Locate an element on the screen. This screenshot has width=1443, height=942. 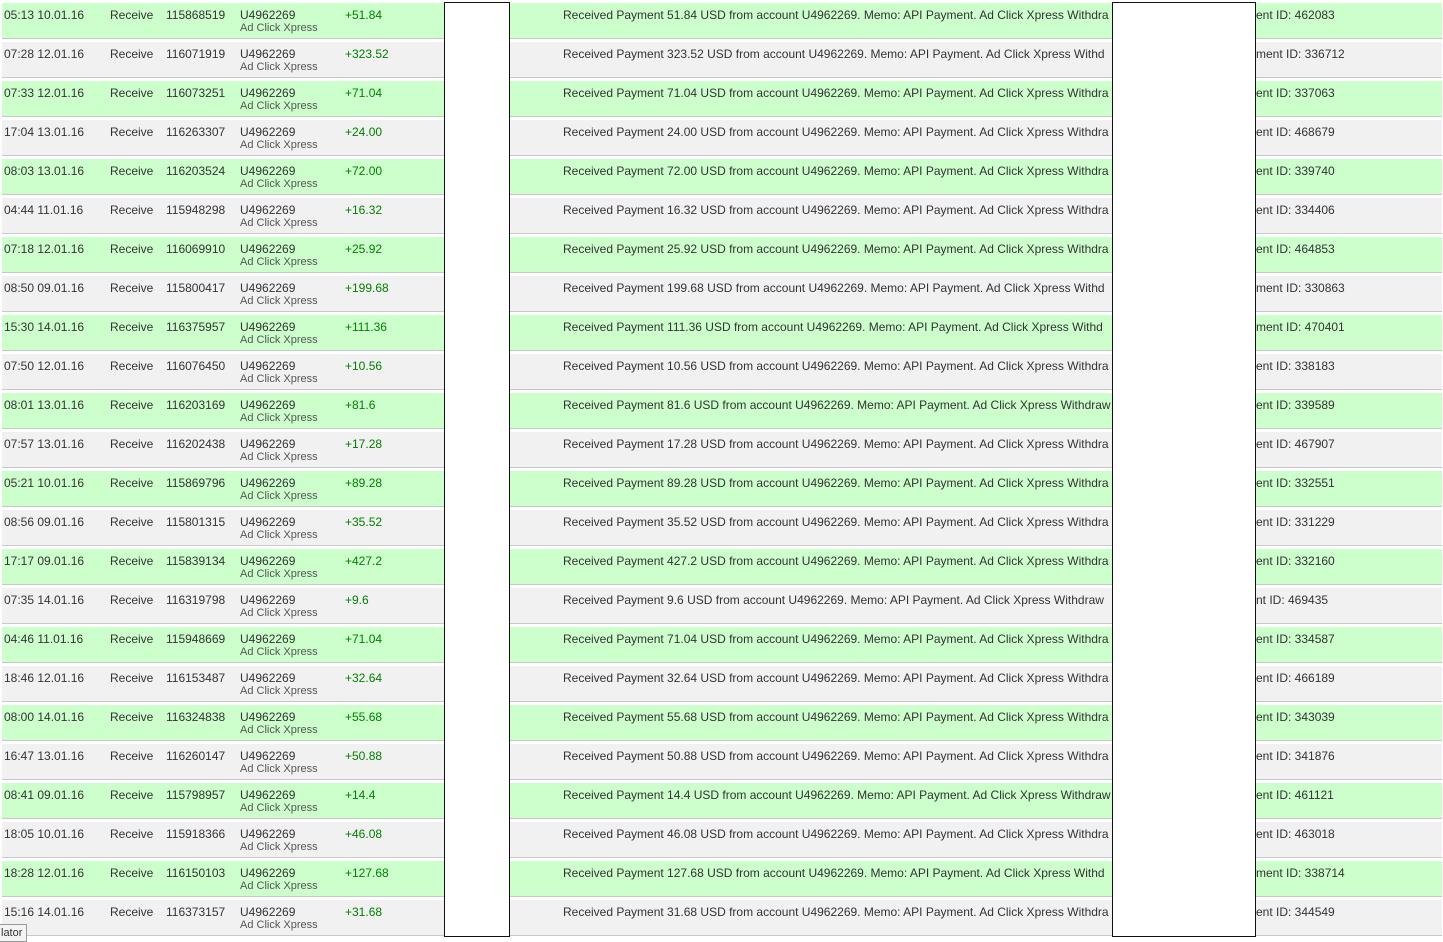
transaction-batch: 116202438 is located at coordinates (196, 444).